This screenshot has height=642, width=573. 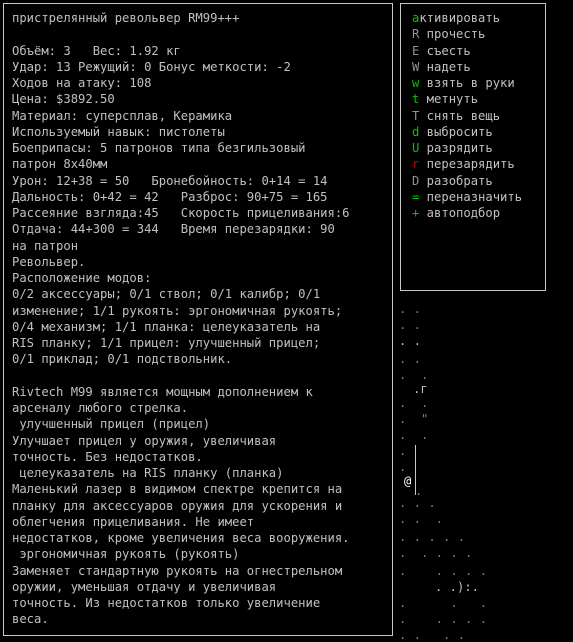 I want to click on info-line: на патрон, so click(x=45, y=245).